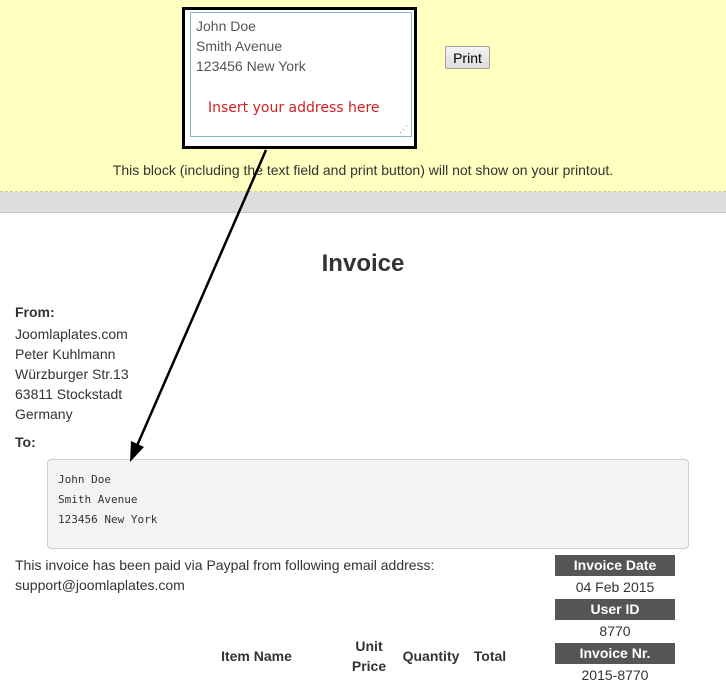  Describe the element at coordinates (490, 656) in the screenshot. I see `column-header-total: Total` at that location.